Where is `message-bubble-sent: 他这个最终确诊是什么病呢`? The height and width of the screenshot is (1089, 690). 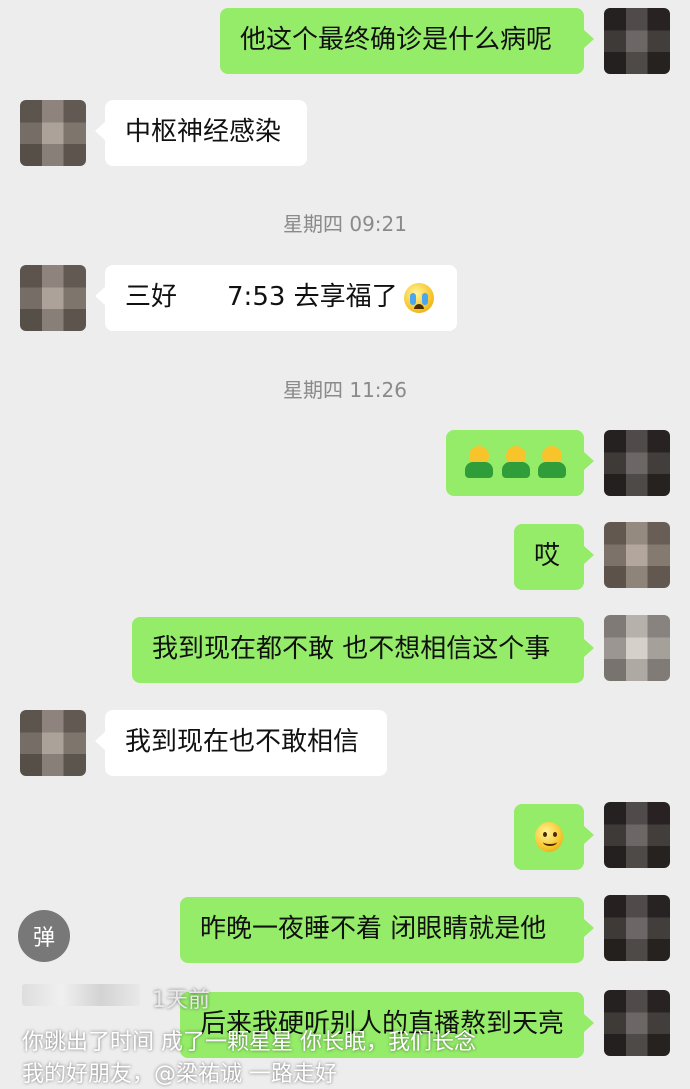 message-bubble-sent: 他这个最终确诊是什么病呢 is located at coordinates (407, 41).